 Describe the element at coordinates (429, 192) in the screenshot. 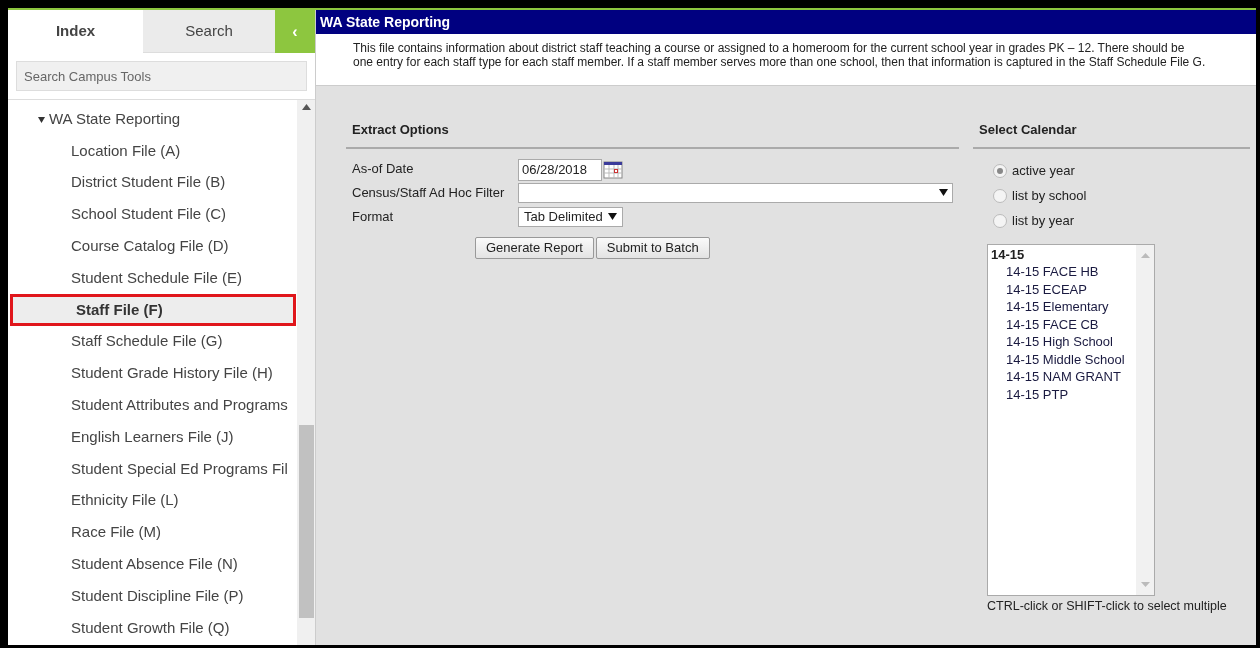

I see `field-label: Census/Staff Ad Hoc Filter` at that location.